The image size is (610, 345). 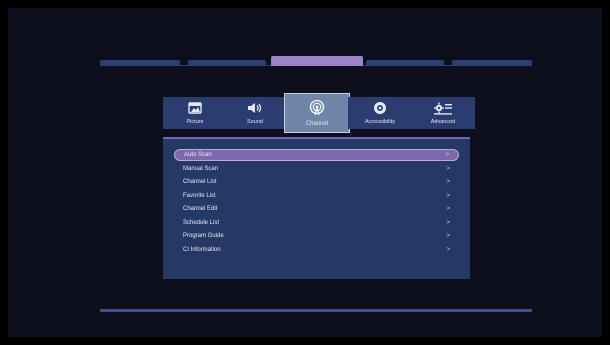 I want to click on eye-icon, so click(x=380, y=108).